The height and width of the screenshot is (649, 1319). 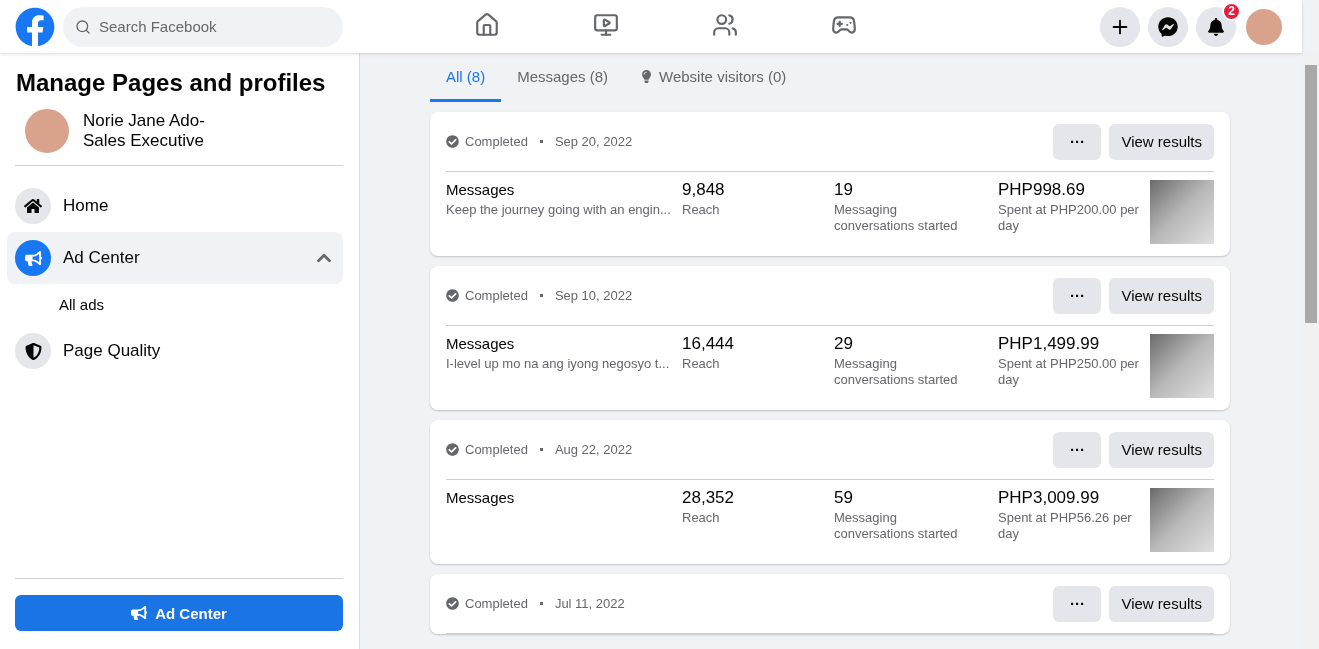 I want to click on logo-icon, so click(x=35, y=26).